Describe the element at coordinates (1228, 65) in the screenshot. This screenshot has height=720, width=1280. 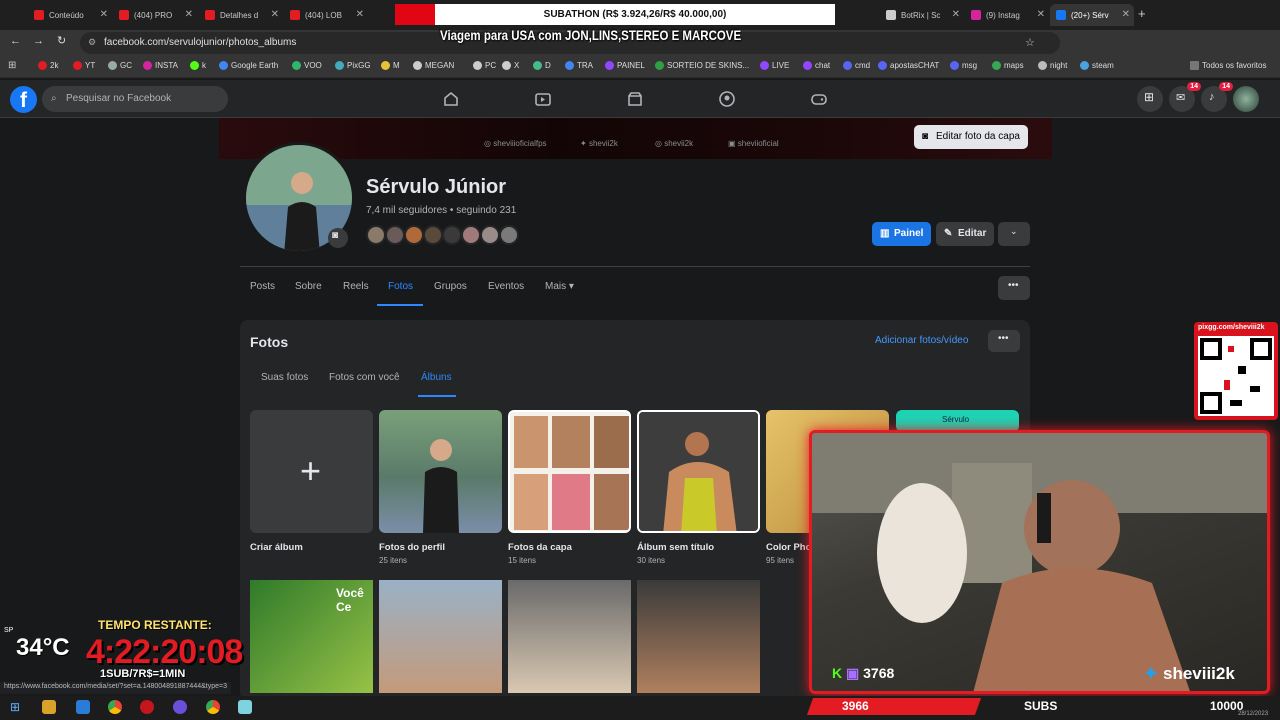
I see `bookmark-all-favorites: Todos os favoritos` at that location.